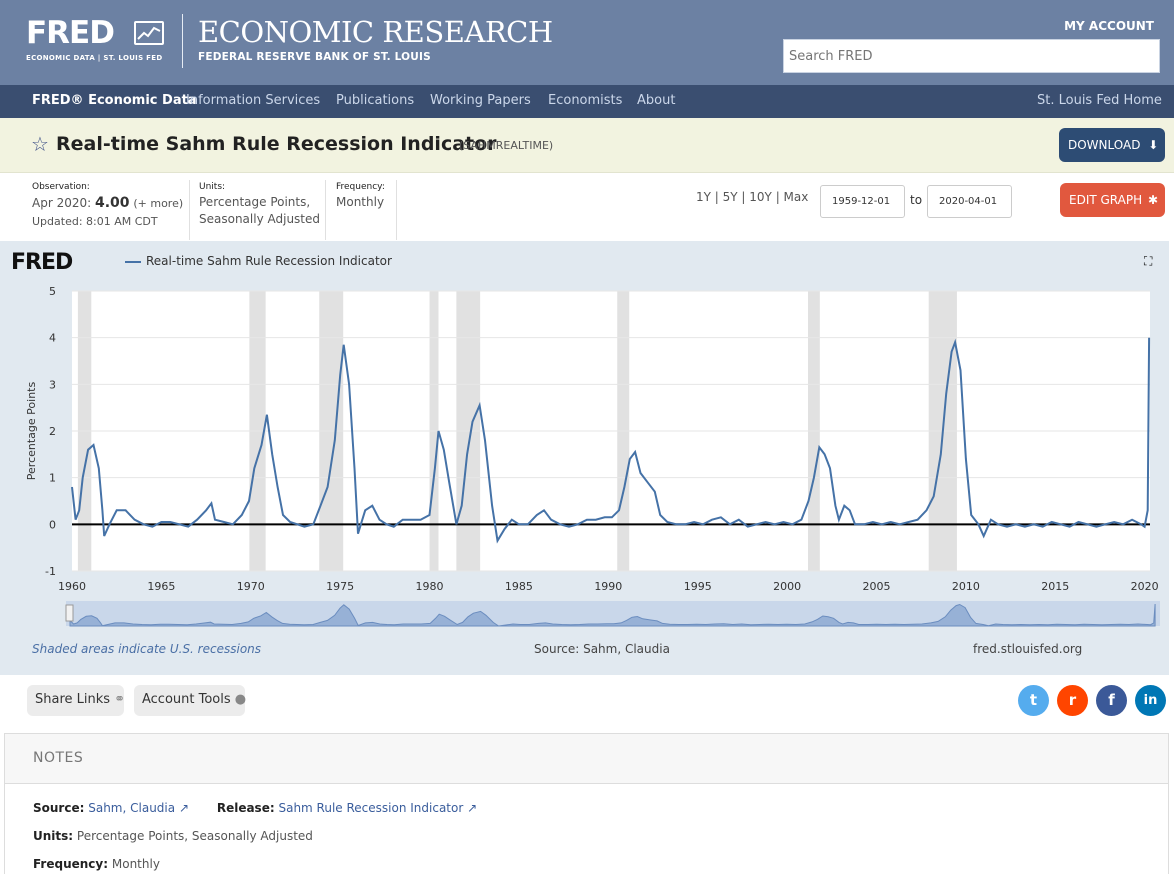 The height and width of the screenshot is (874, 1174). Describe the element at coordinates (519, 586) in the screenshot. I see `x-tick-label: 1985` at that location.